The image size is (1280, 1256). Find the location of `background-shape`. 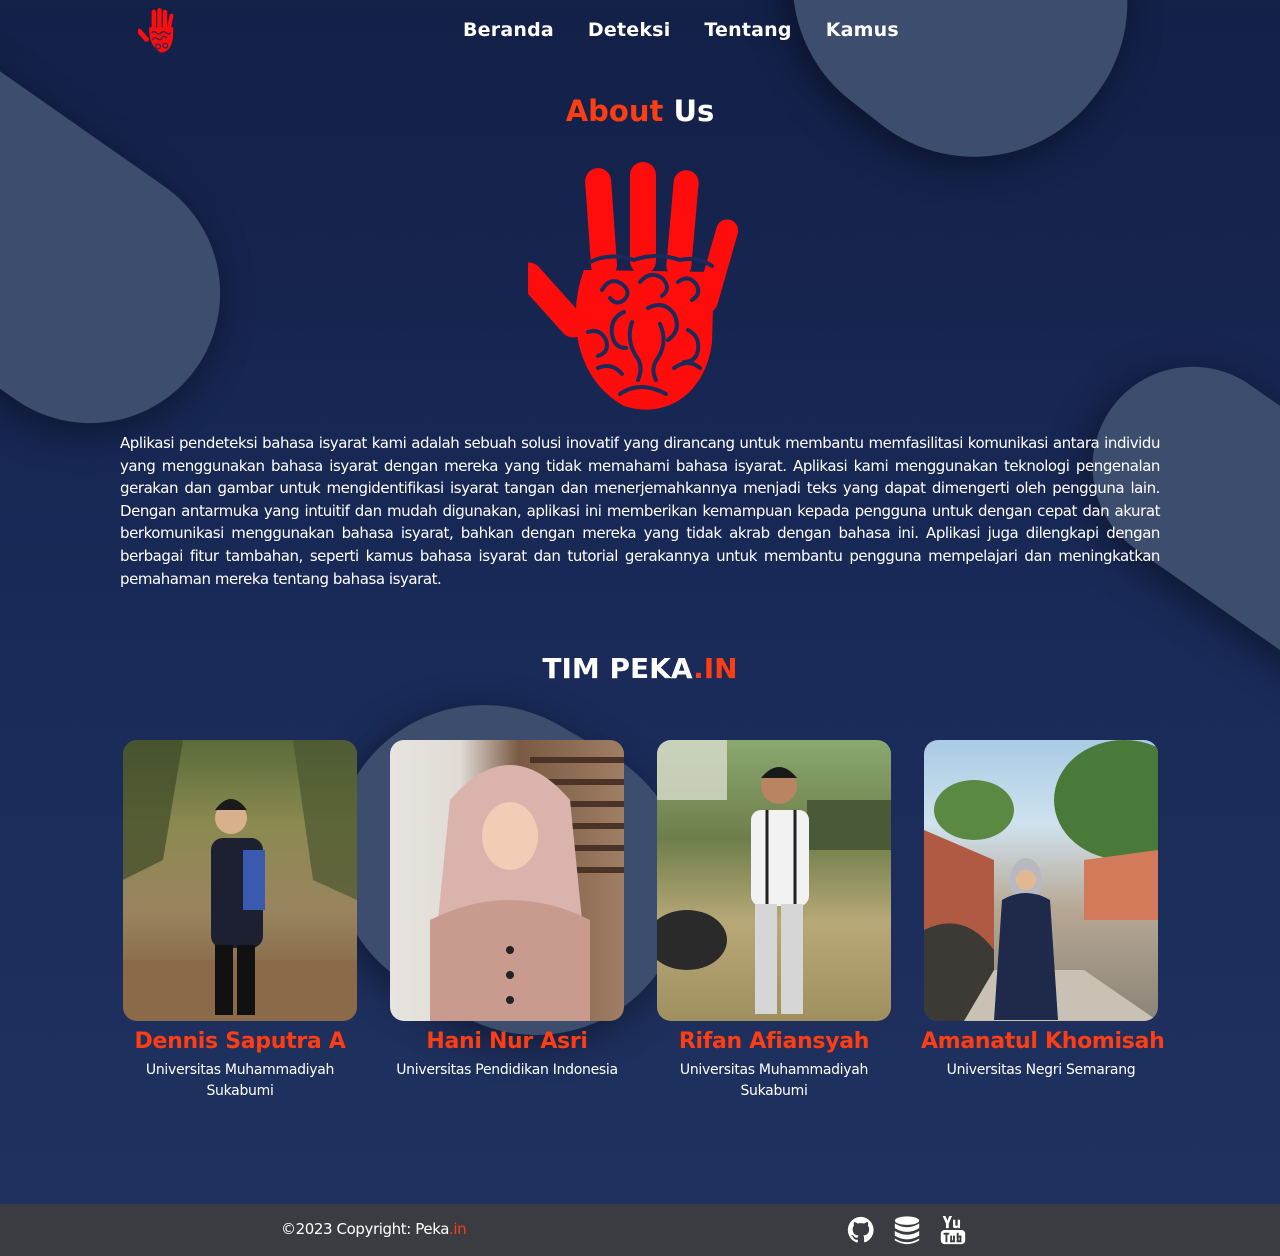

background-shape is located at coordinates (136, 237).